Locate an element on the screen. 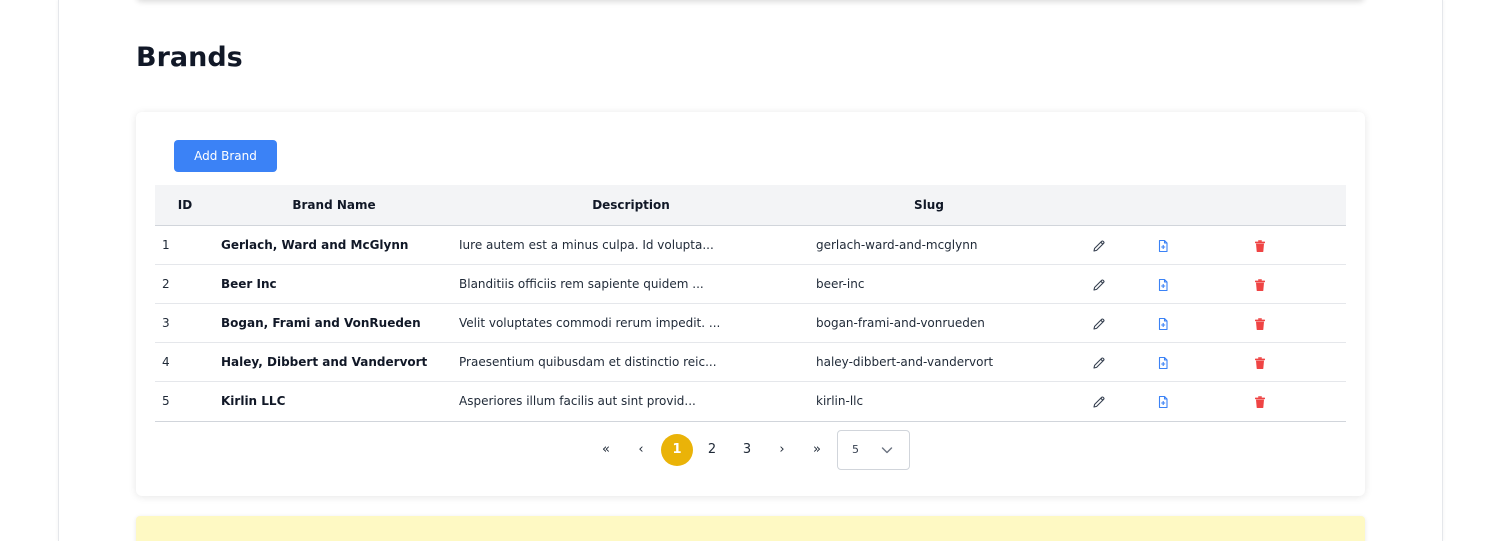 The height and width of the screenshot is (541, 1499). cell-id: 2 is located at coordinates (166, 284).